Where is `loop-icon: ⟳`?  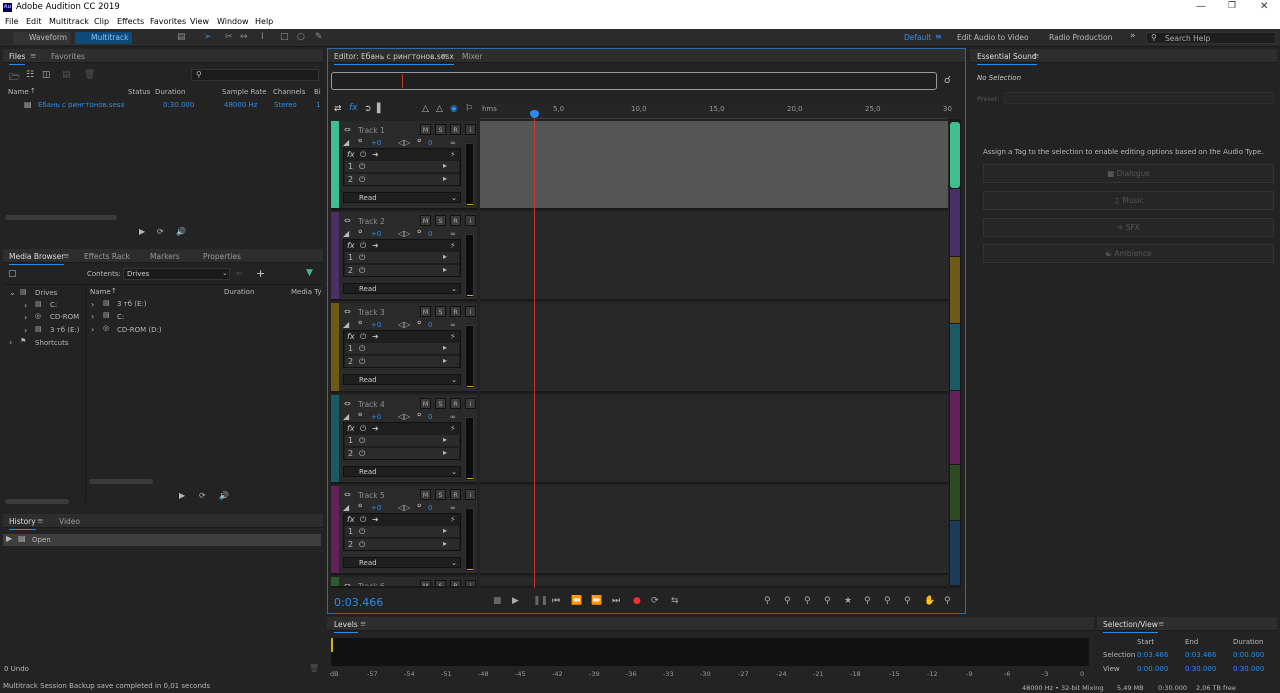 loop-icon: ⟳ is located at coordinates (655, 601).